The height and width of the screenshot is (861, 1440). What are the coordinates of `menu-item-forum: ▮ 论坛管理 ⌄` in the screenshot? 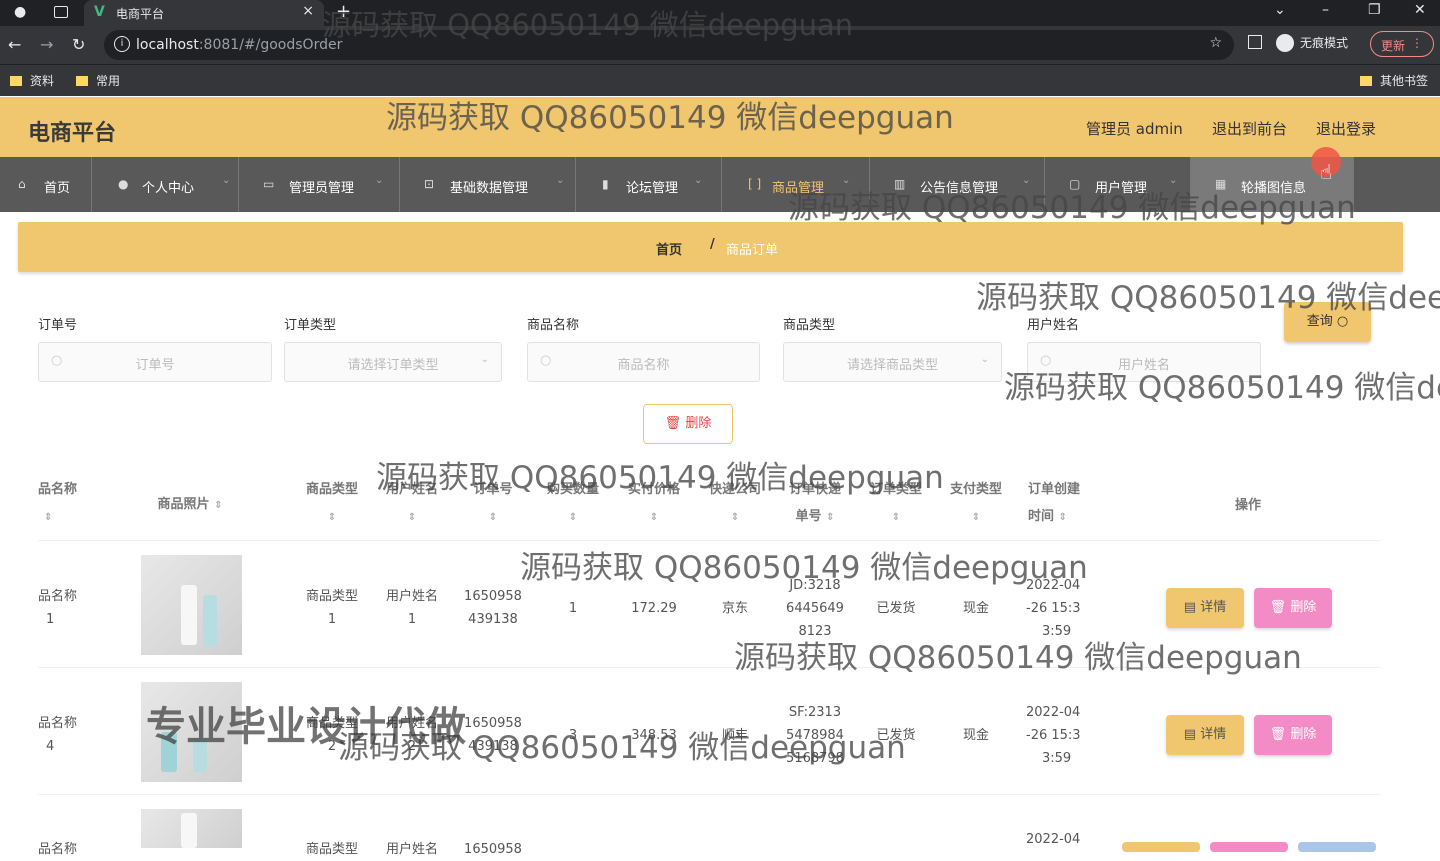 It's located at (649, 184).